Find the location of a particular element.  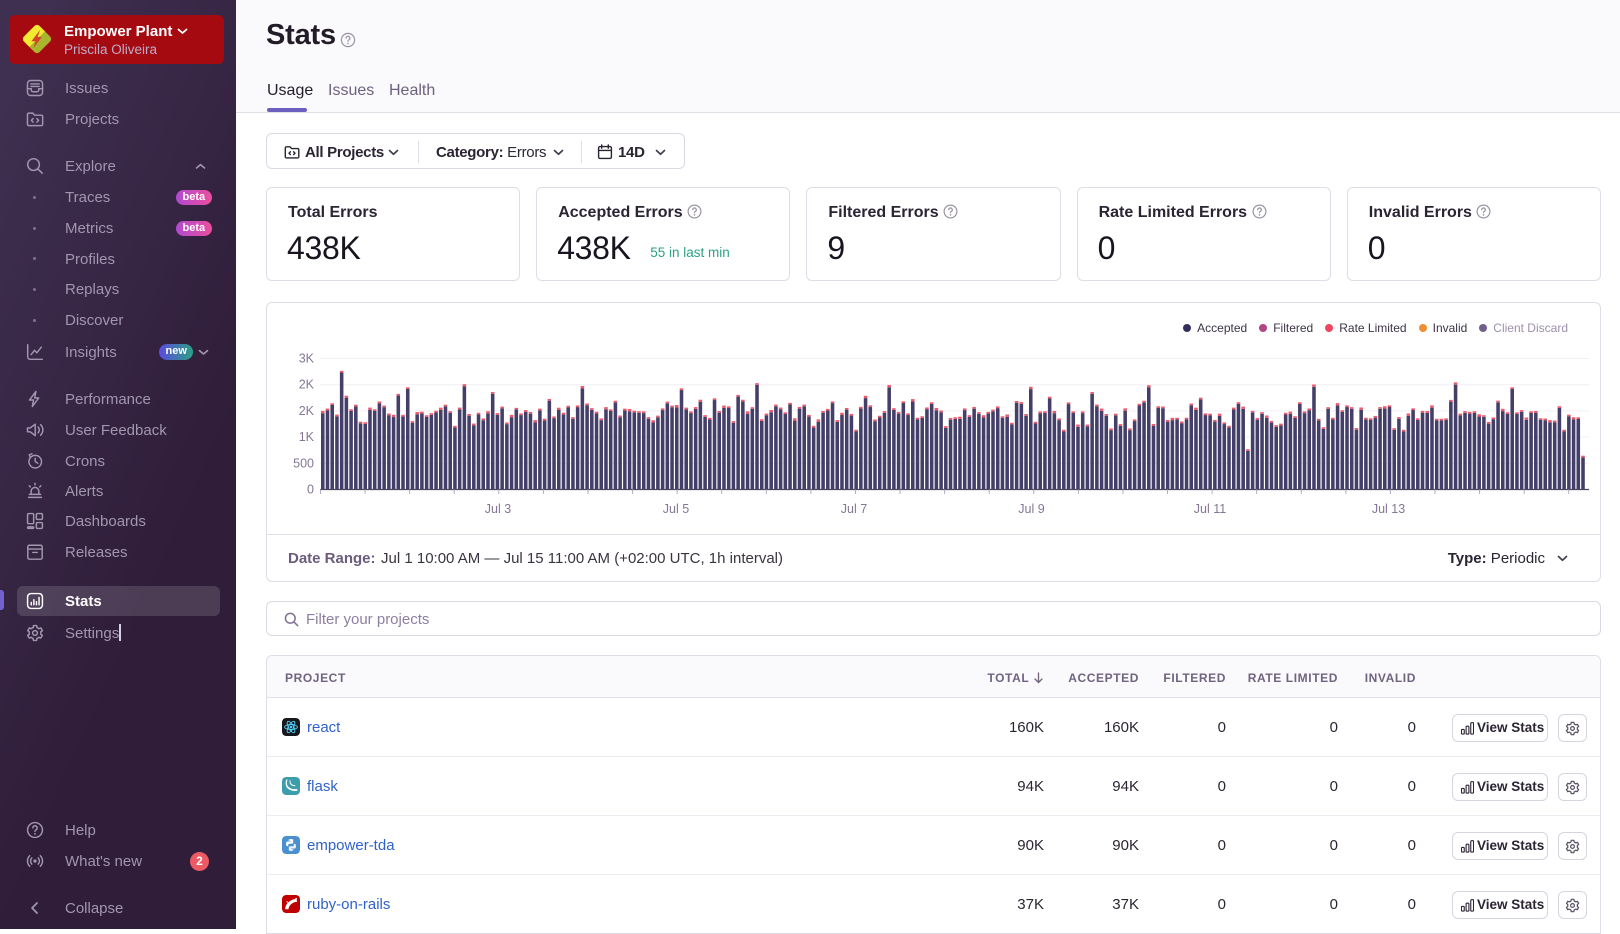

svg-text: Jul 11 is located at coordinates (1210, 509).